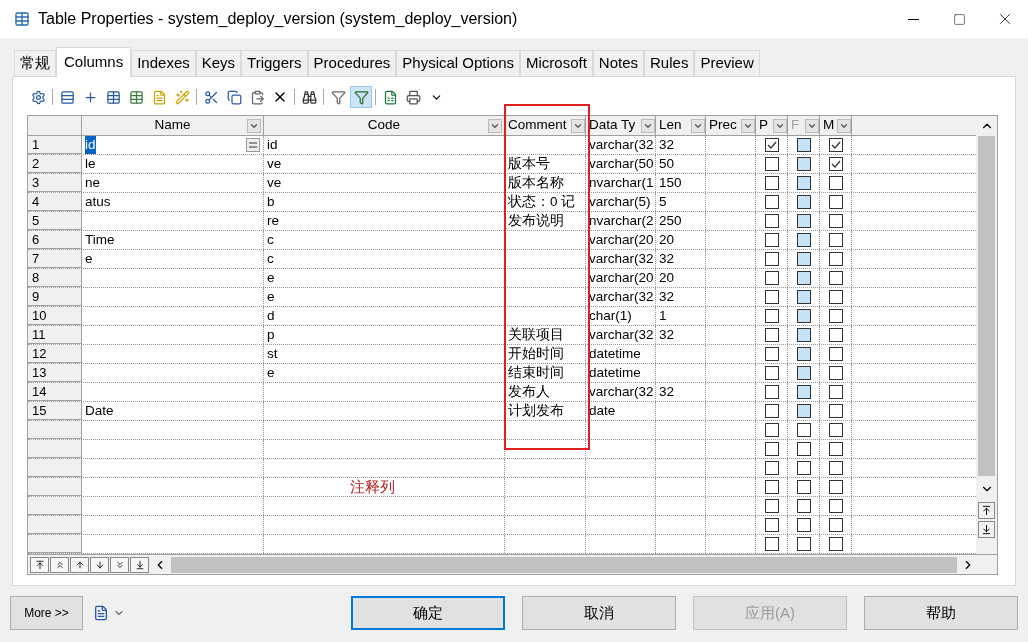 The height and width of the screenshot is (642, 1028). I want to click on row-header: 9, so click(55, 297).